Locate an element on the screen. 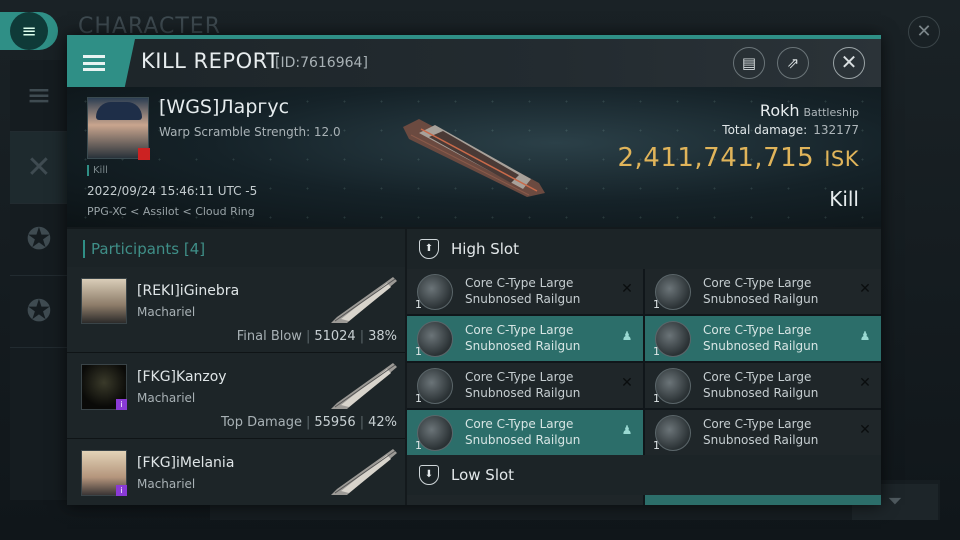 The image size is (960, 540). slot-shield-icon: ⬆ is located at coordinates (429, 249).